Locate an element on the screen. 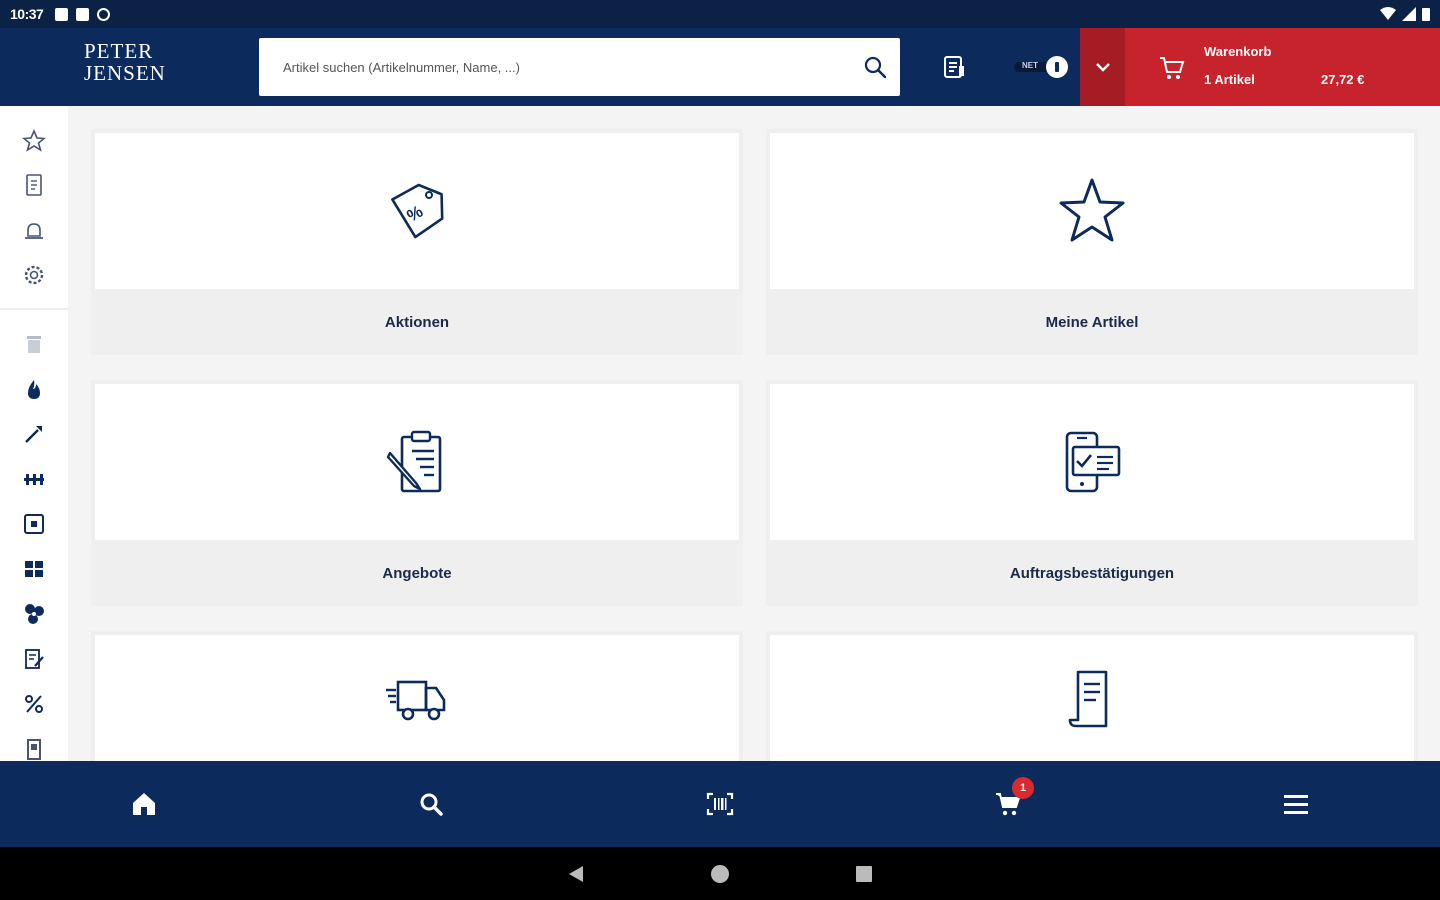 Image resolution: width=1440 pixels, height=900 pixels. bell-icon is located at coordinates (34, 231).